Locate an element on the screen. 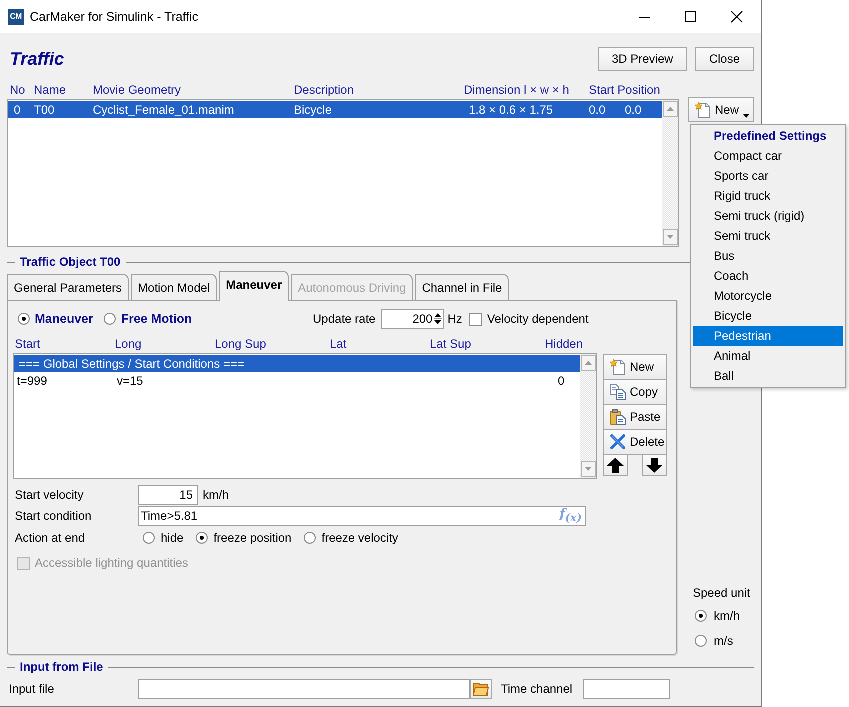 This screenshot has height=707, width=849. move-up-button is located at coordinates (615, 465).